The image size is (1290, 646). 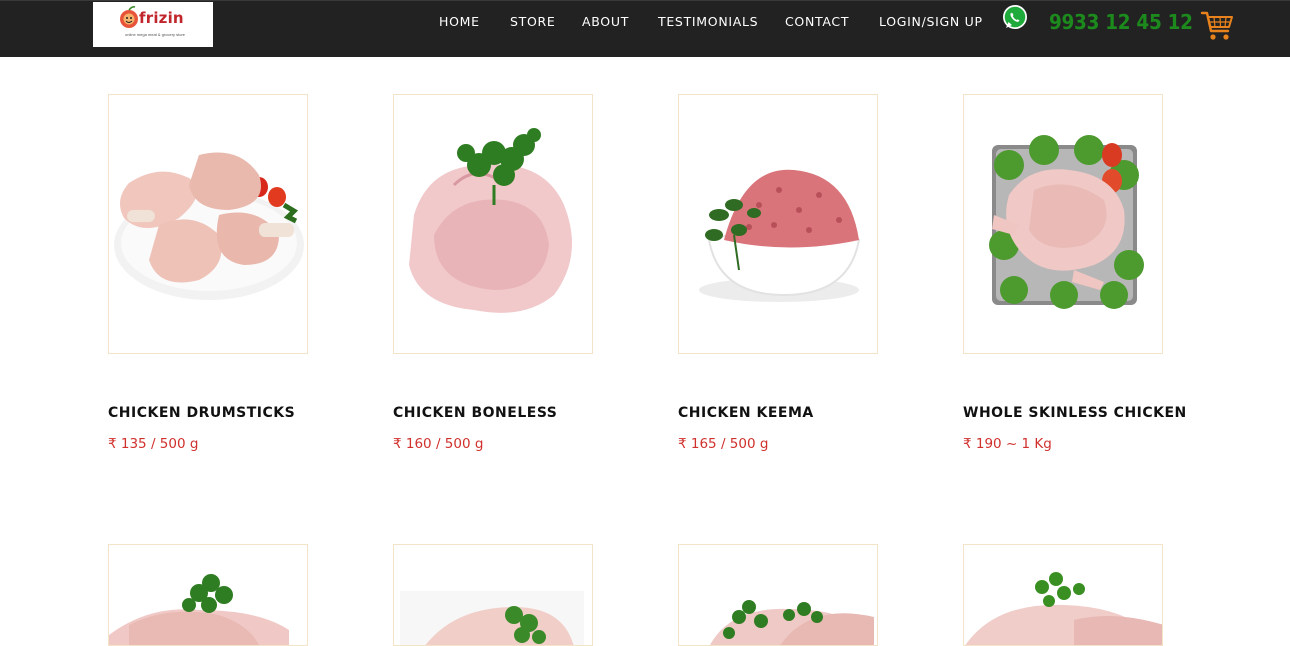 What do you see at coordinates (723, 444) in the screenshot?
I see `product-price: ₹ 165 / 500 g` at bounding box center [723, 444].